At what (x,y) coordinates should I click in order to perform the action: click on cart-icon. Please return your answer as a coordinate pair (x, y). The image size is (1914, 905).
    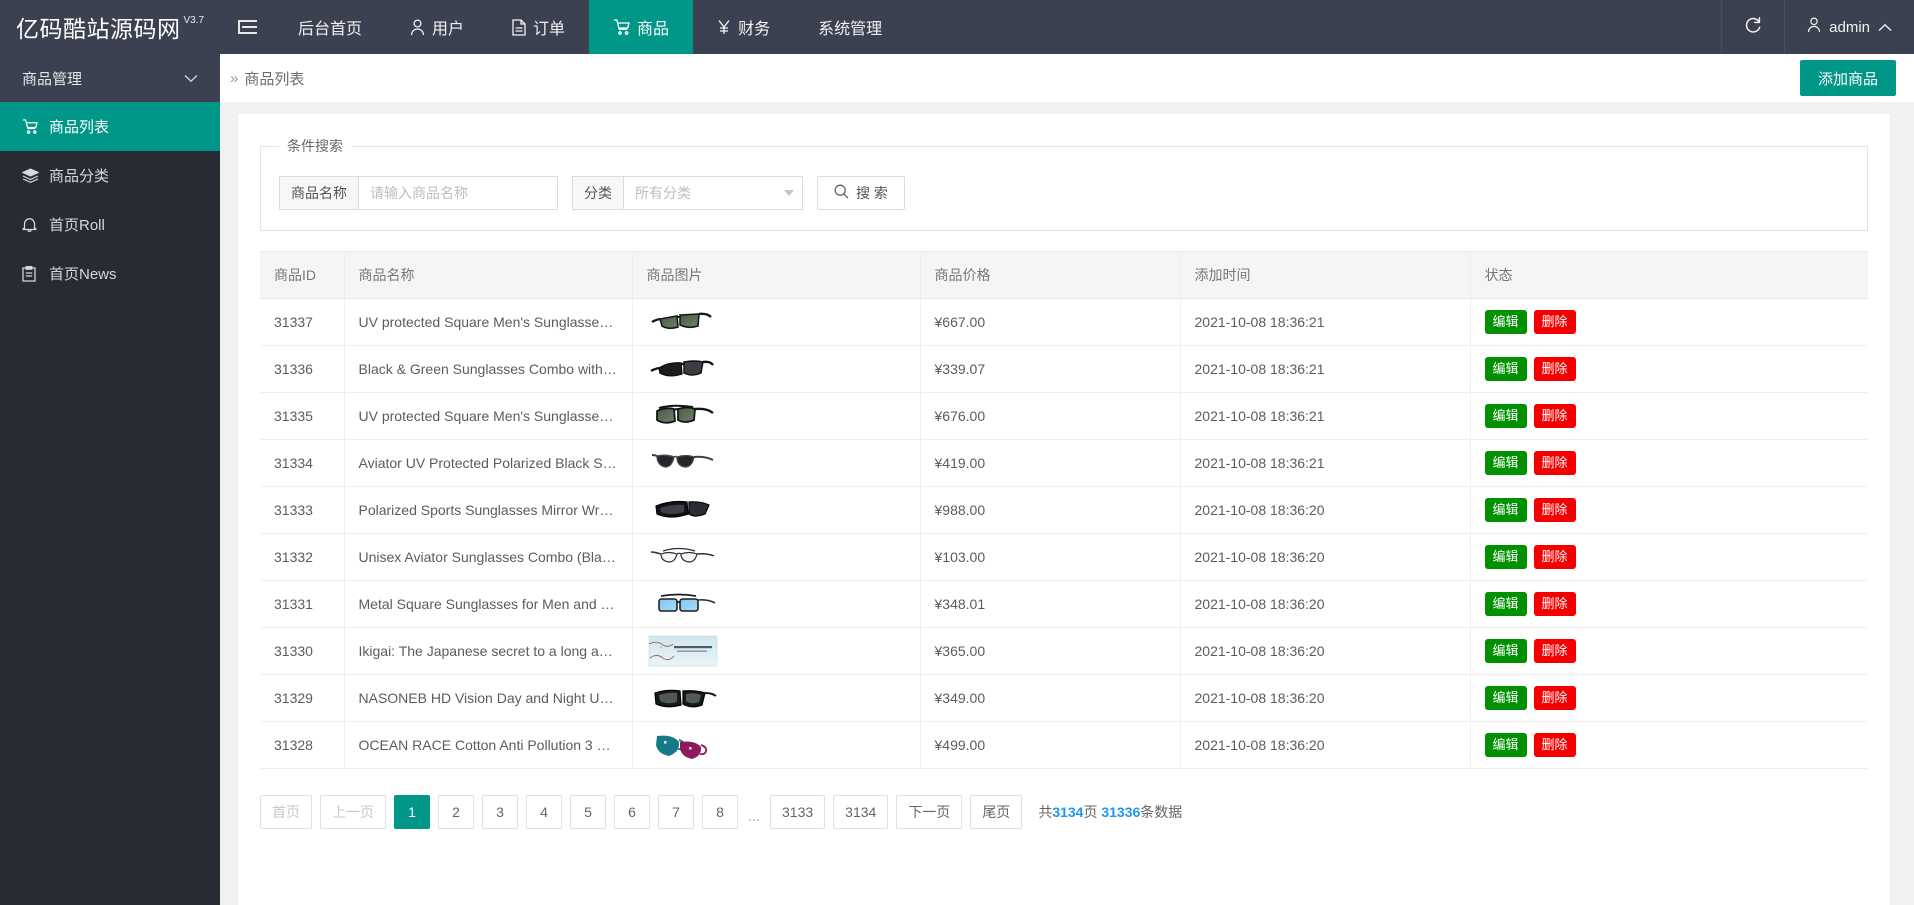
    Looking at the image, I should click on (621, 27).